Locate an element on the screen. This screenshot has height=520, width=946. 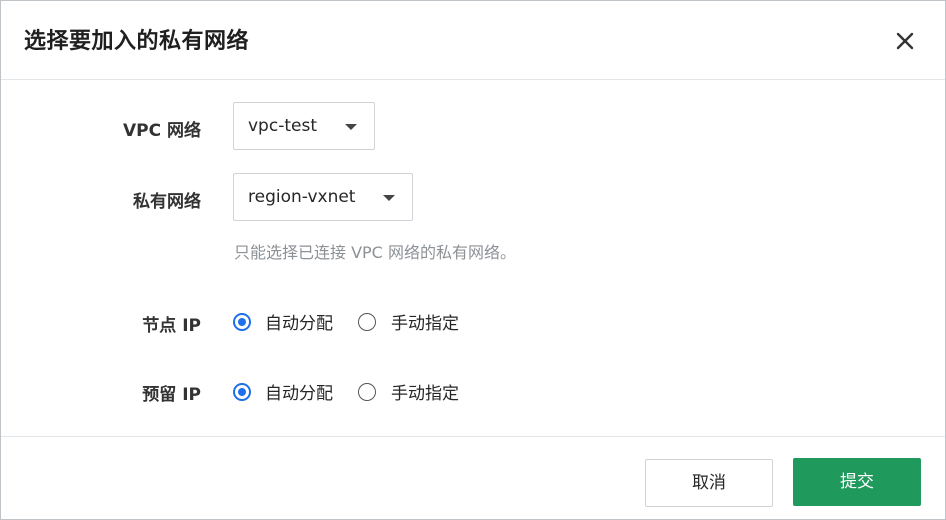
close-icon is located at coordinates (905, 41).